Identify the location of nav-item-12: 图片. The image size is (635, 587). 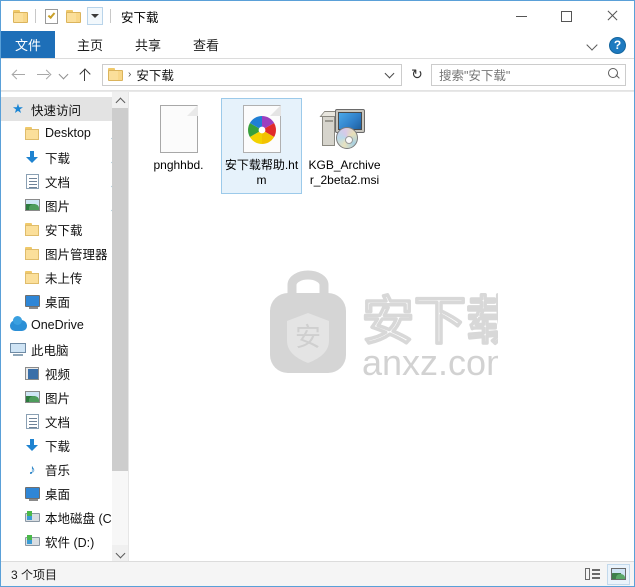
(64, 397).